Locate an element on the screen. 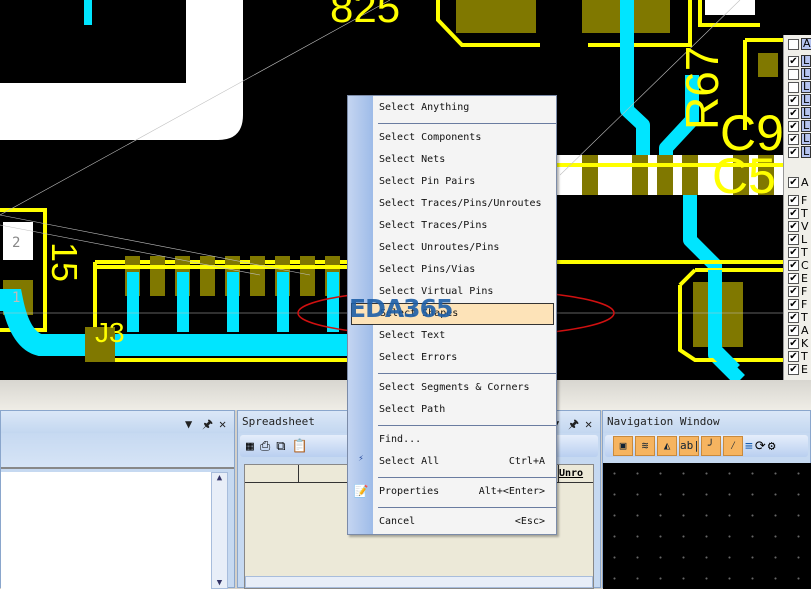 The height and width of the screenshot is (589, 811). select-all-icon: ⚡ is located at coordinates (361, 459).